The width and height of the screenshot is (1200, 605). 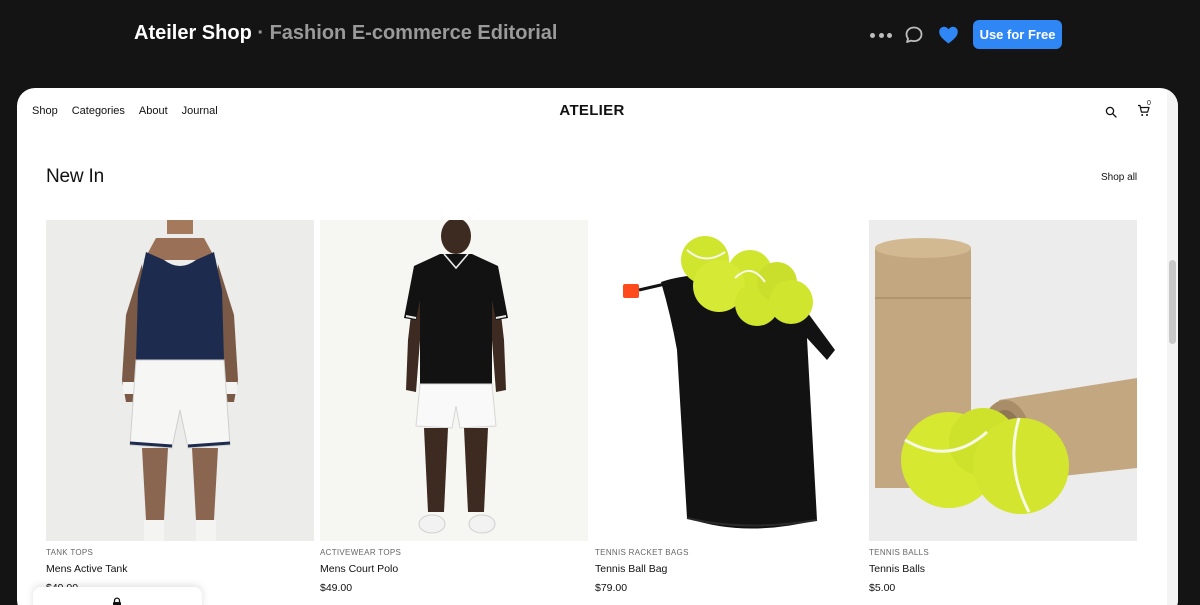 What do you see at coordinates (1172, 346) in the screenshot?
I see `scrollbar` at bounding box center [1172, 346].